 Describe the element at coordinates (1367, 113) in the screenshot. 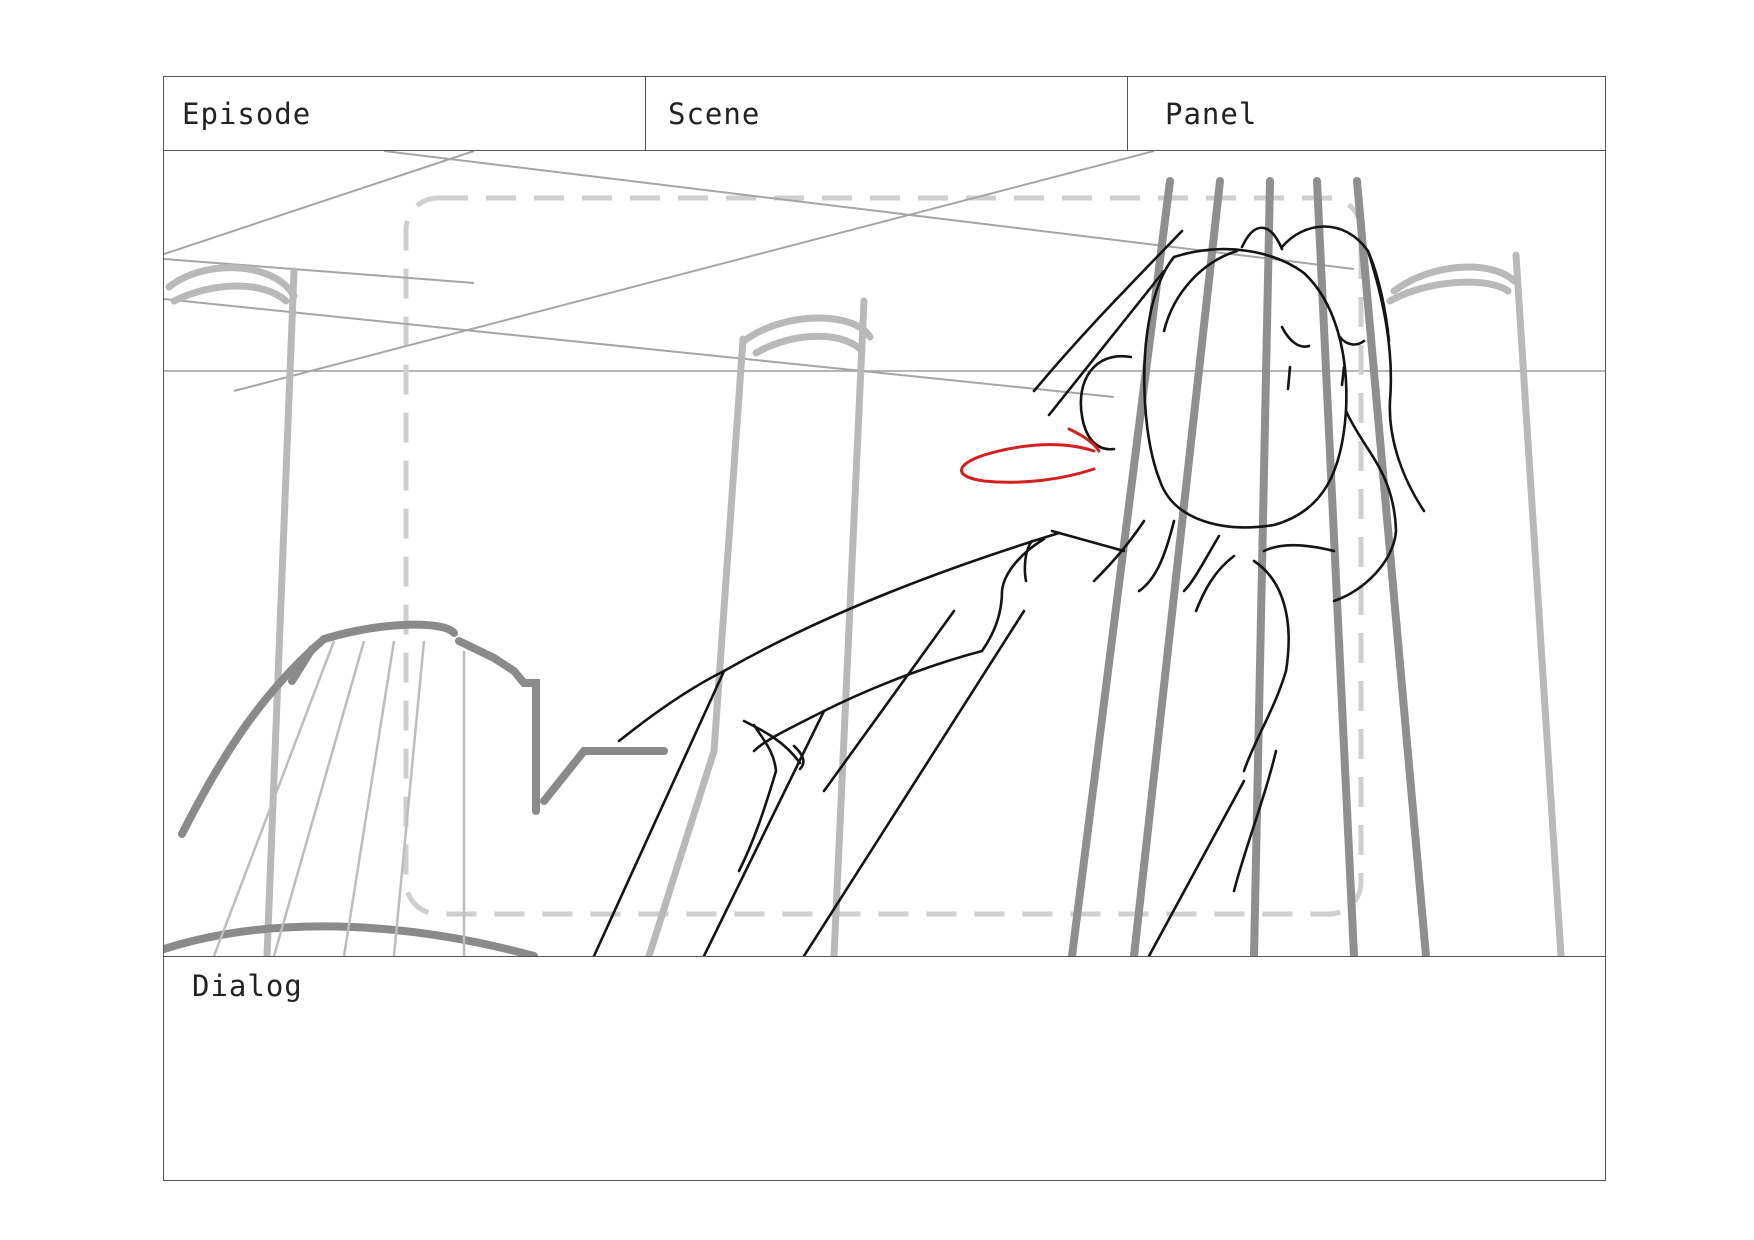

I see `panel-field: Panel` at that location.